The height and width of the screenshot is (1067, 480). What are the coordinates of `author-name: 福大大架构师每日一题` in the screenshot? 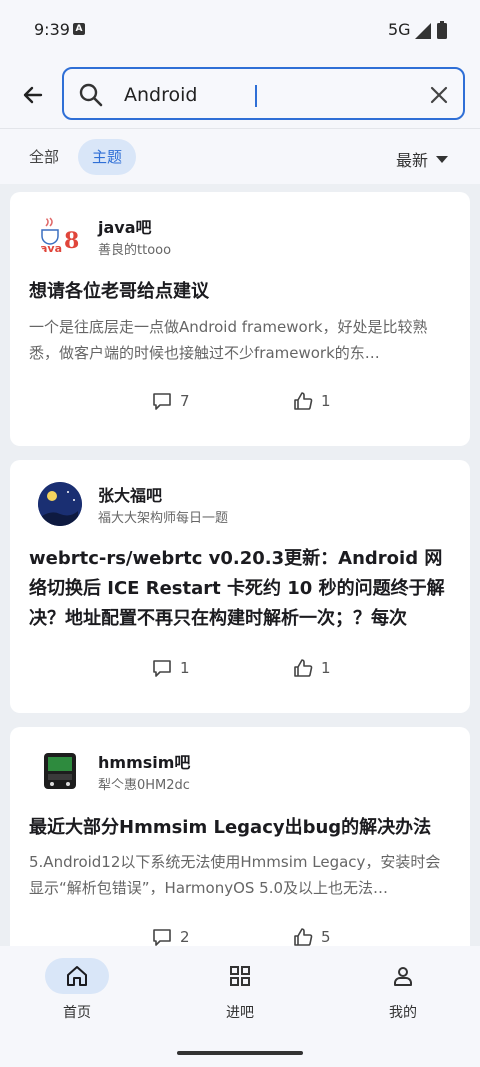 It's located at (163, 516).